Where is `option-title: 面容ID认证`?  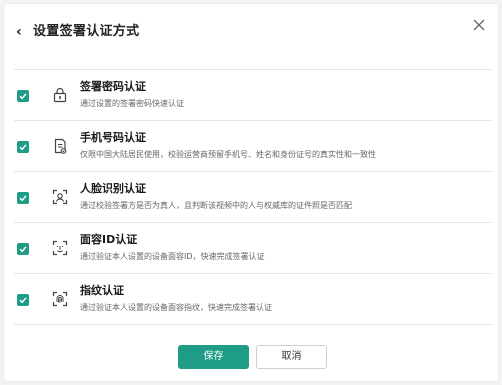
option-title: 面容ID认证 is located at coordinates (109, 239).